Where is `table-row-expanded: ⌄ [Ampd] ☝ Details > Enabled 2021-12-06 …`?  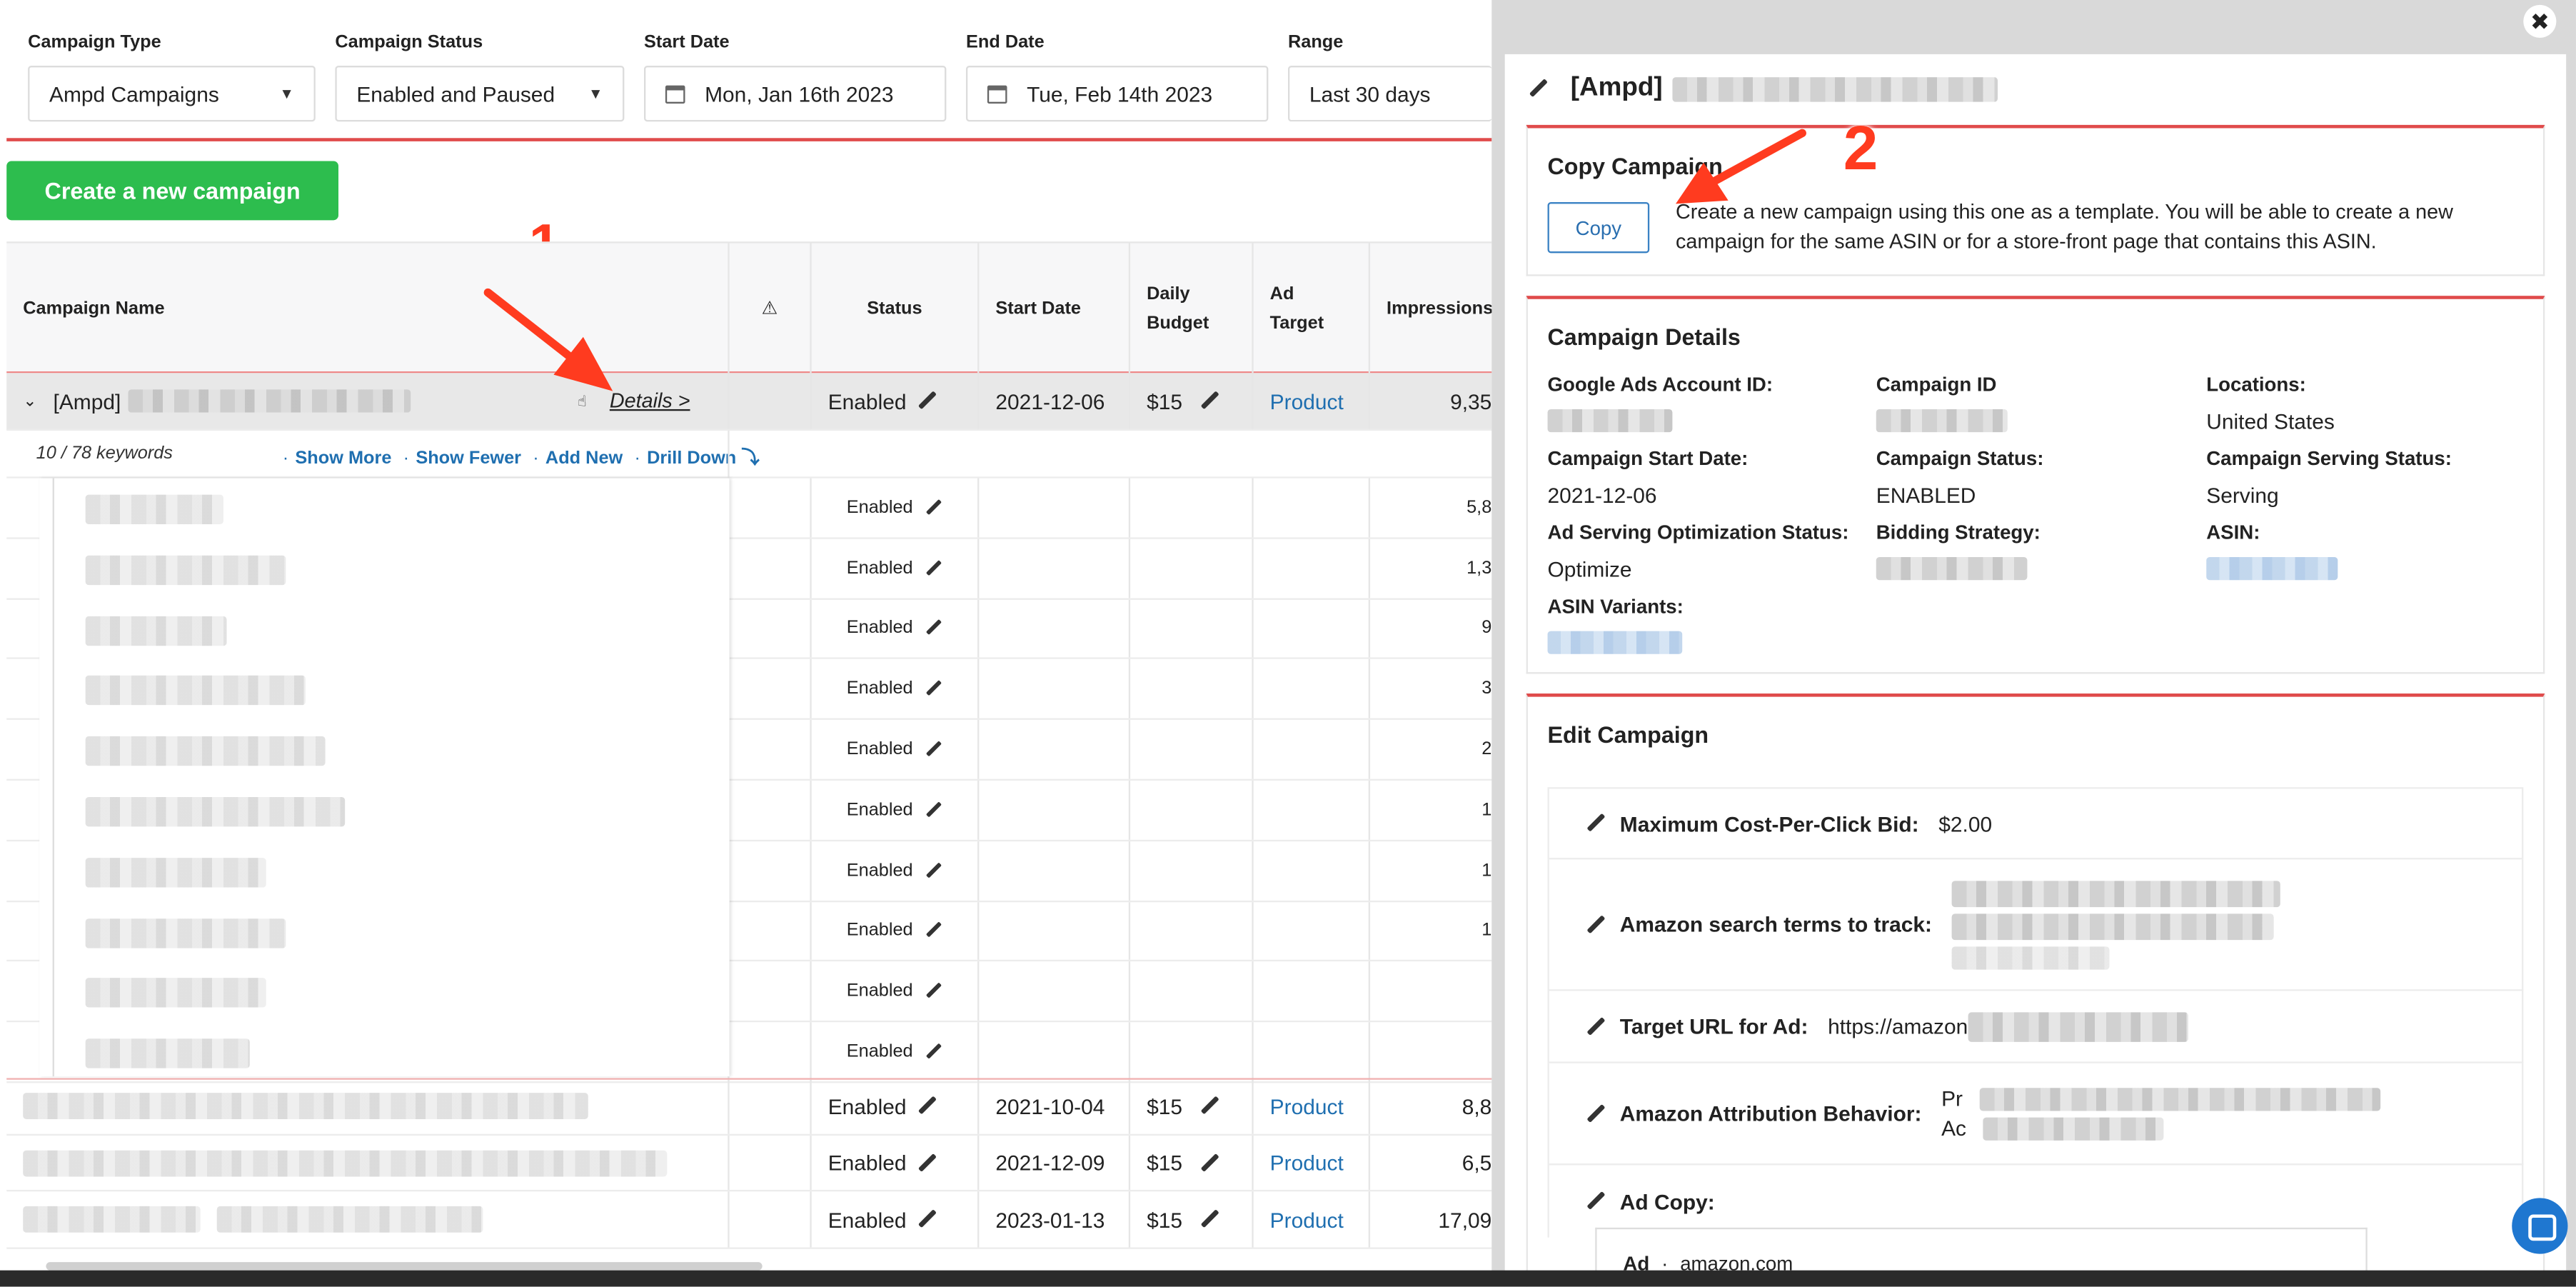
table-row-expanded: ⌄ [Ampd] ☝ Details > Enabled 2021-12-06 … is located at coordinates (748, 402).